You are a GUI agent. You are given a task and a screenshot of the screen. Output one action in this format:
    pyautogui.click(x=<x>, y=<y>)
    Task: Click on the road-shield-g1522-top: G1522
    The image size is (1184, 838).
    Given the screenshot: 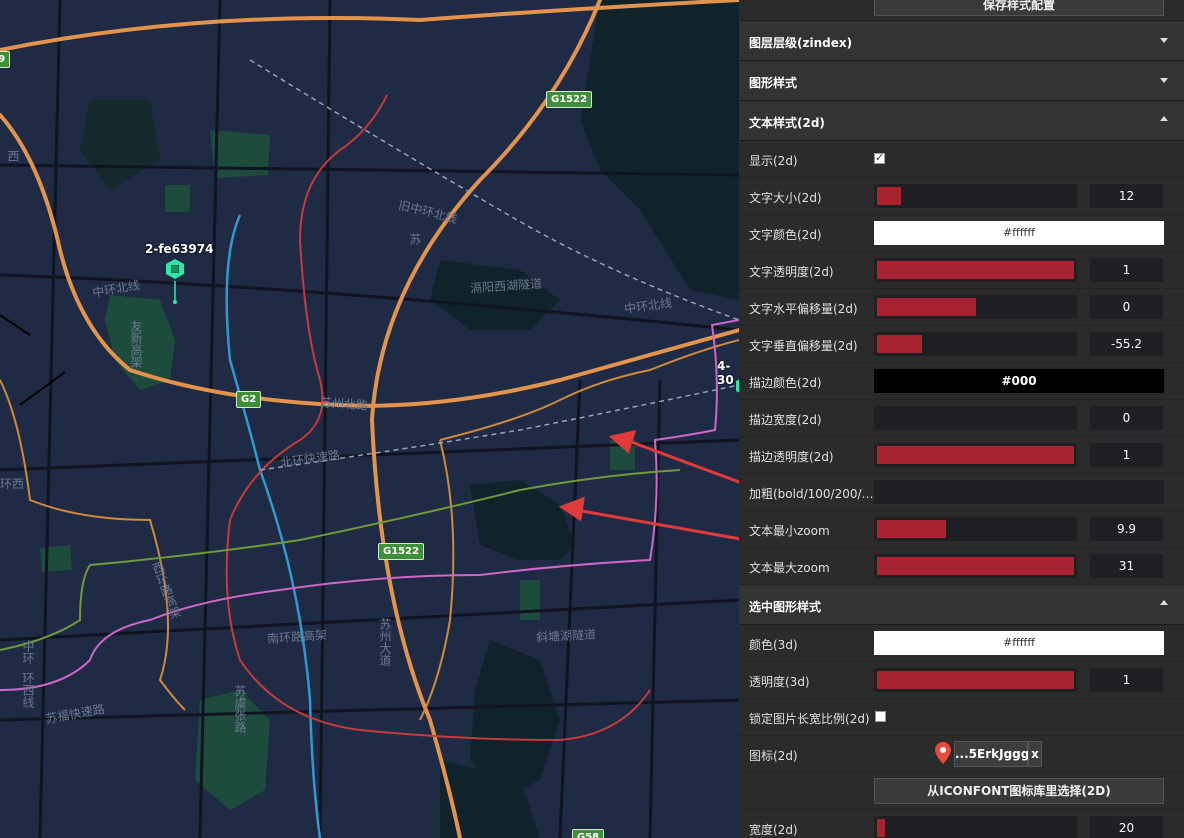 What is the action you would take?
    pyautogui.click(x=569, y=99)
    